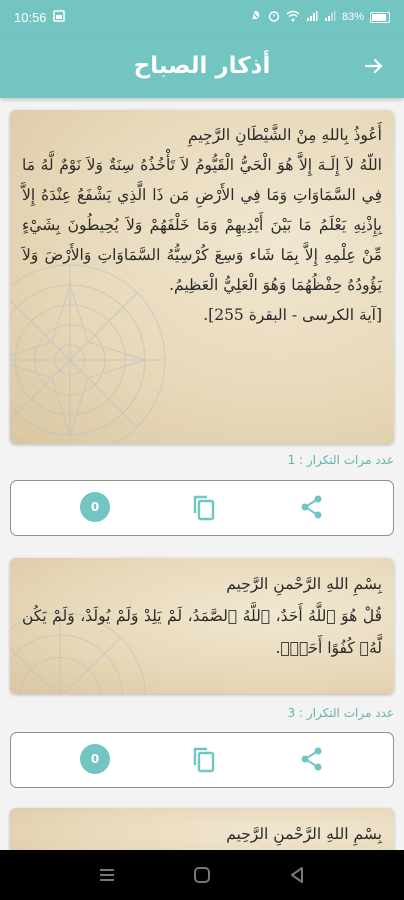 This screenshot has width=404, height=900. I want to click on silent-icon, so click(256, 17).